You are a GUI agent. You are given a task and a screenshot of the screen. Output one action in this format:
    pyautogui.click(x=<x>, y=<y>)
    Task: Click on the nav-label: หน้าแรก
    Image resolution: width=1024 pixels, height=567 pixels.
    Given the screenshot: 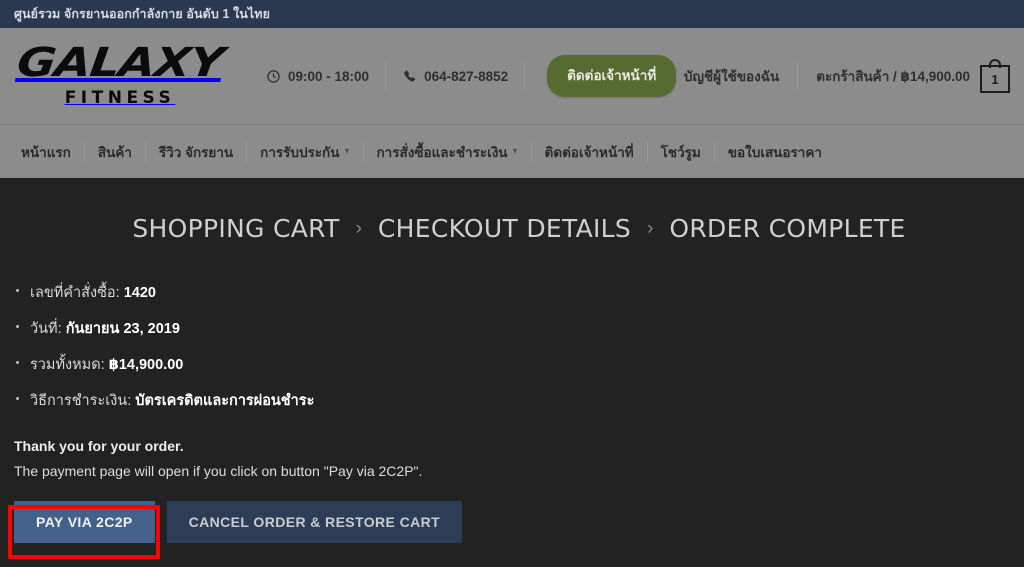 What is the action you would take?
    pyautogui.click(x=46, y=152)
    